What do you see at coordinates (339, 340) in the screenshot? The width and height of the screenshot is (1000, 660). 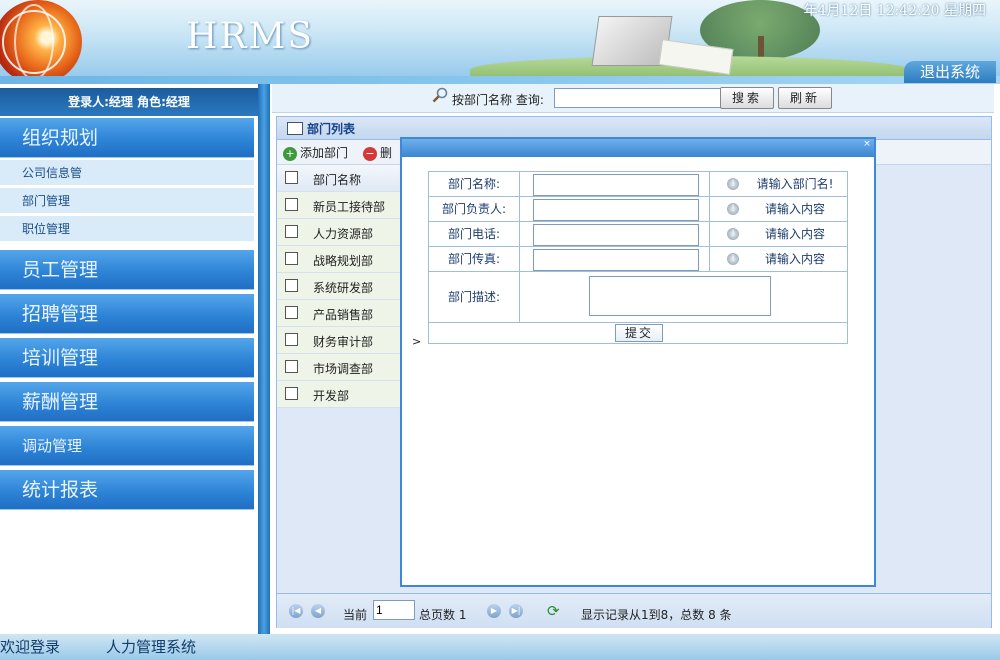 I see `table-row: 财务审计部` at bounding box center [339, 340].